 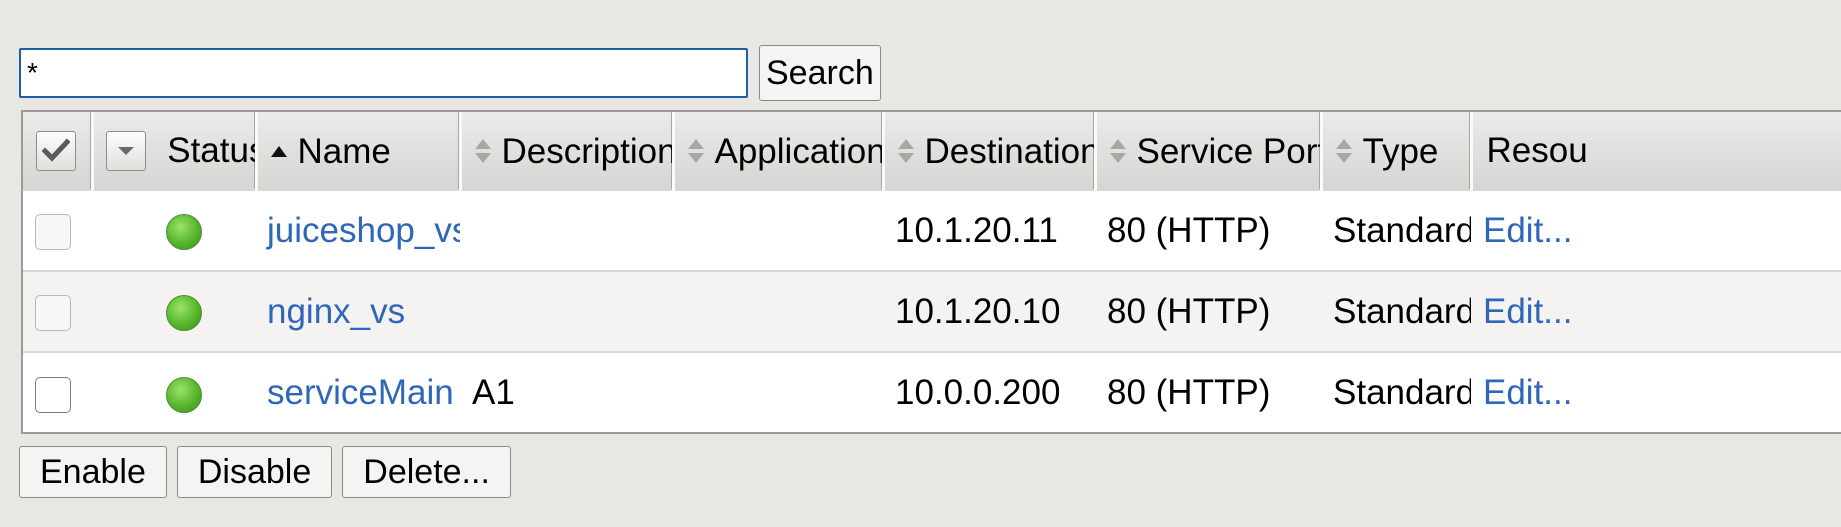 What do you see at coordinates (978, 392) in the screenshot?
I see `destination-cell: 10.0.0.200` at bounding box center [978, 392].